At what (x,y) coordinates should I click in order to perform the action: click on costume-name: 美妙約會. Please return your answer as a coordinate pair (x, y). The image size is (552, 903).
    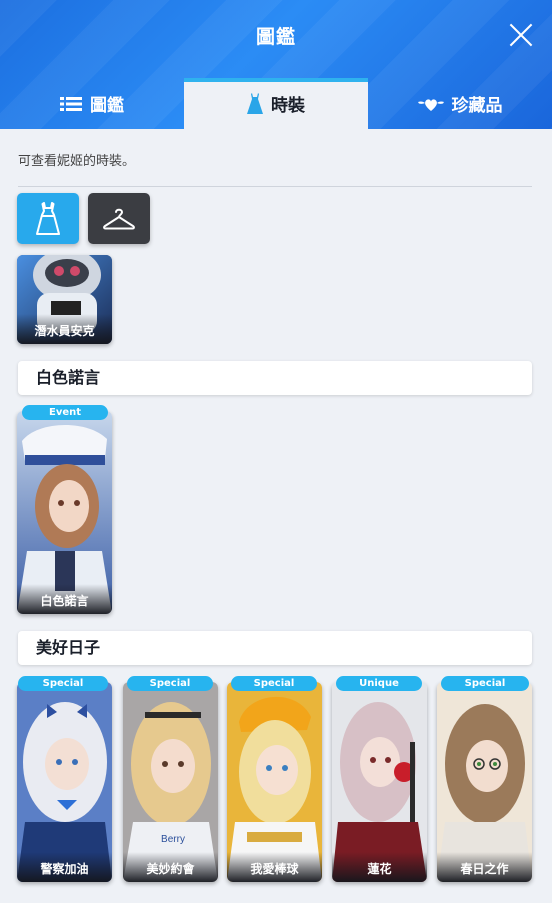
    Looking at the image, I should click on (170, 867).